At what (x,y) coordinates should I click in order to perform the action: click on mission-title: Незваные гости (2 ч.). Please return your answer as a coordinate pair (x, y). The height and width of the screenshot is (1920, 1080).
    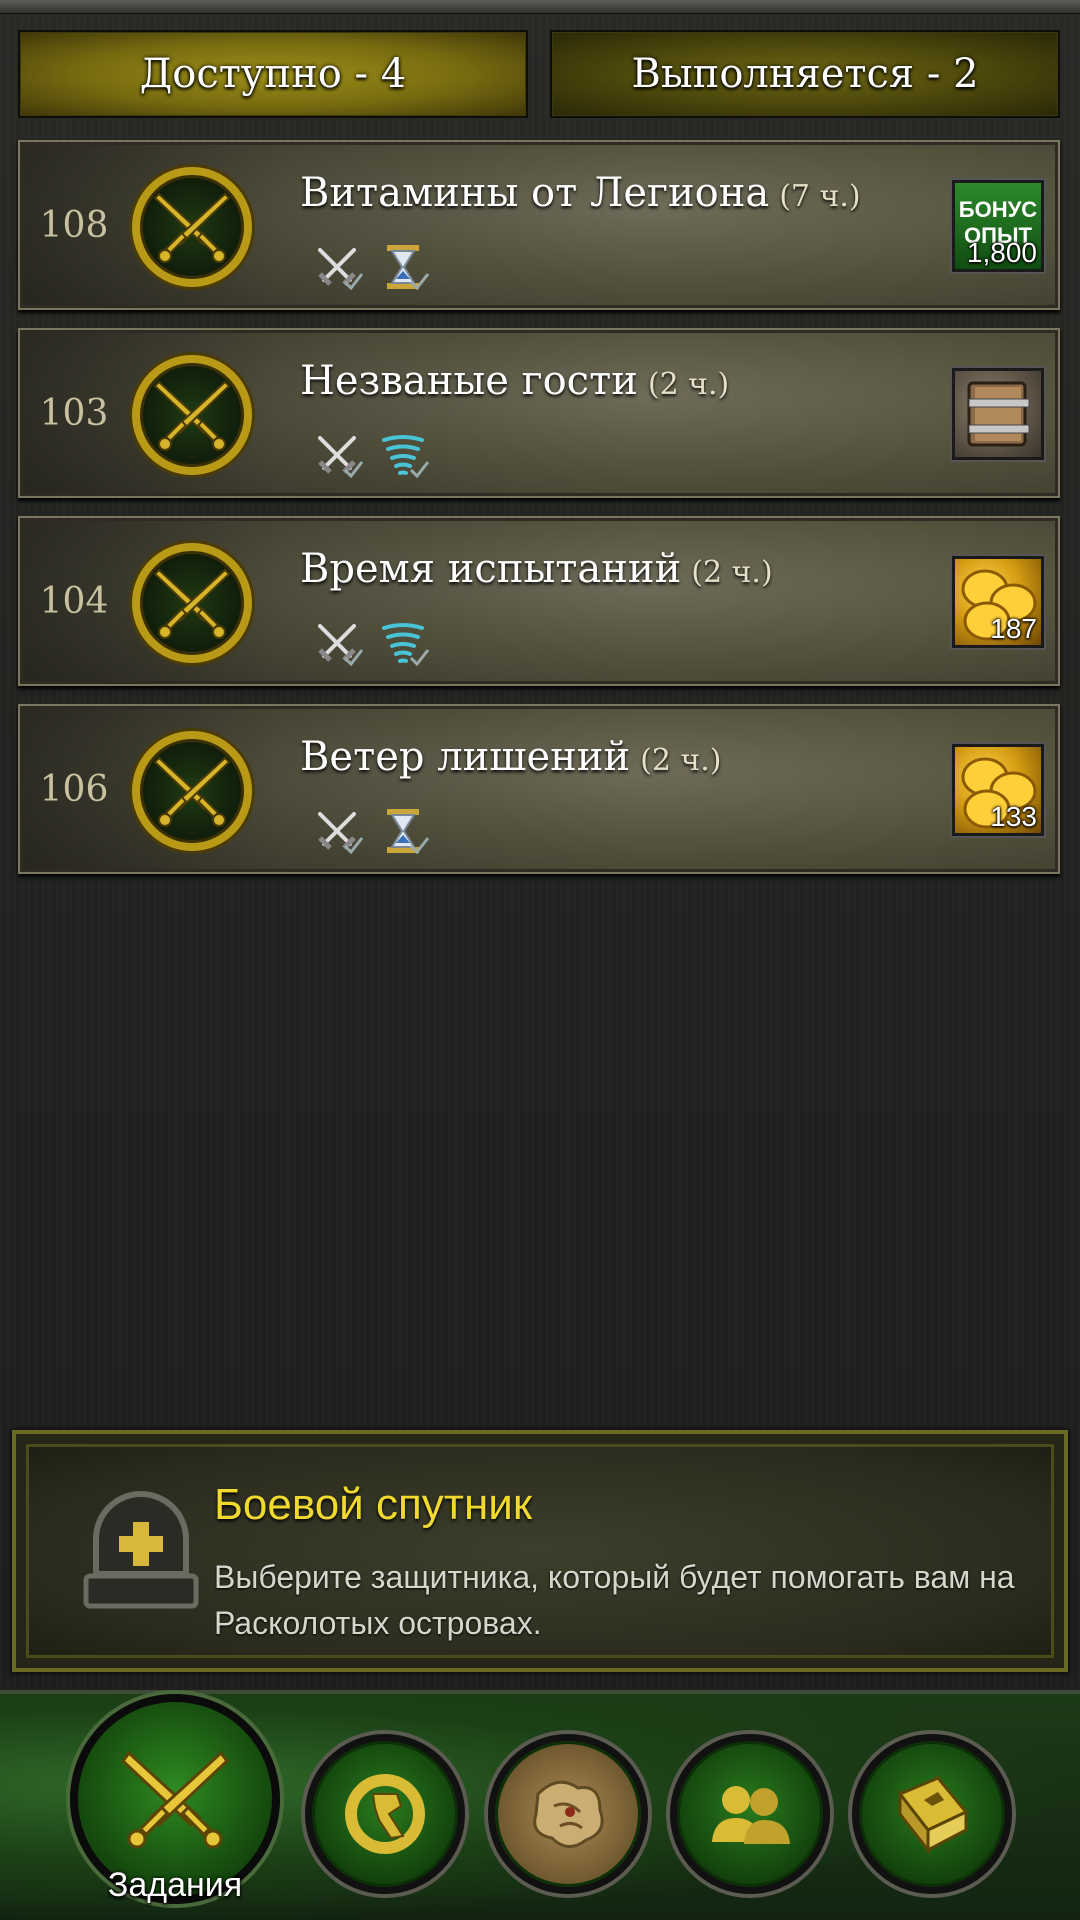
    Looking at the image, I should click on (514, 381).